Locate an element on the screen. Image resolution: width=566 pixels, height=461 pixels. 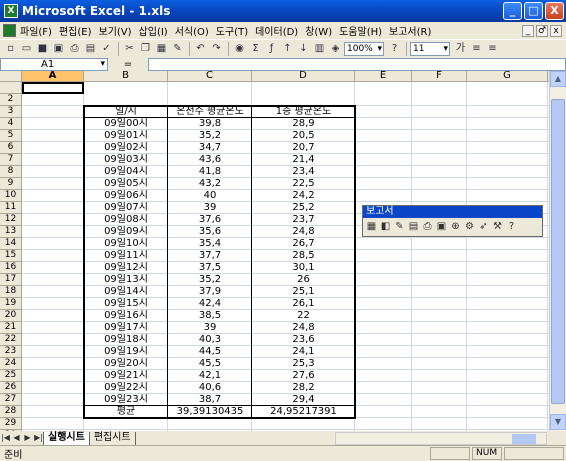
next-sheet-icon: ▶ is located at coordinates (27, 438).